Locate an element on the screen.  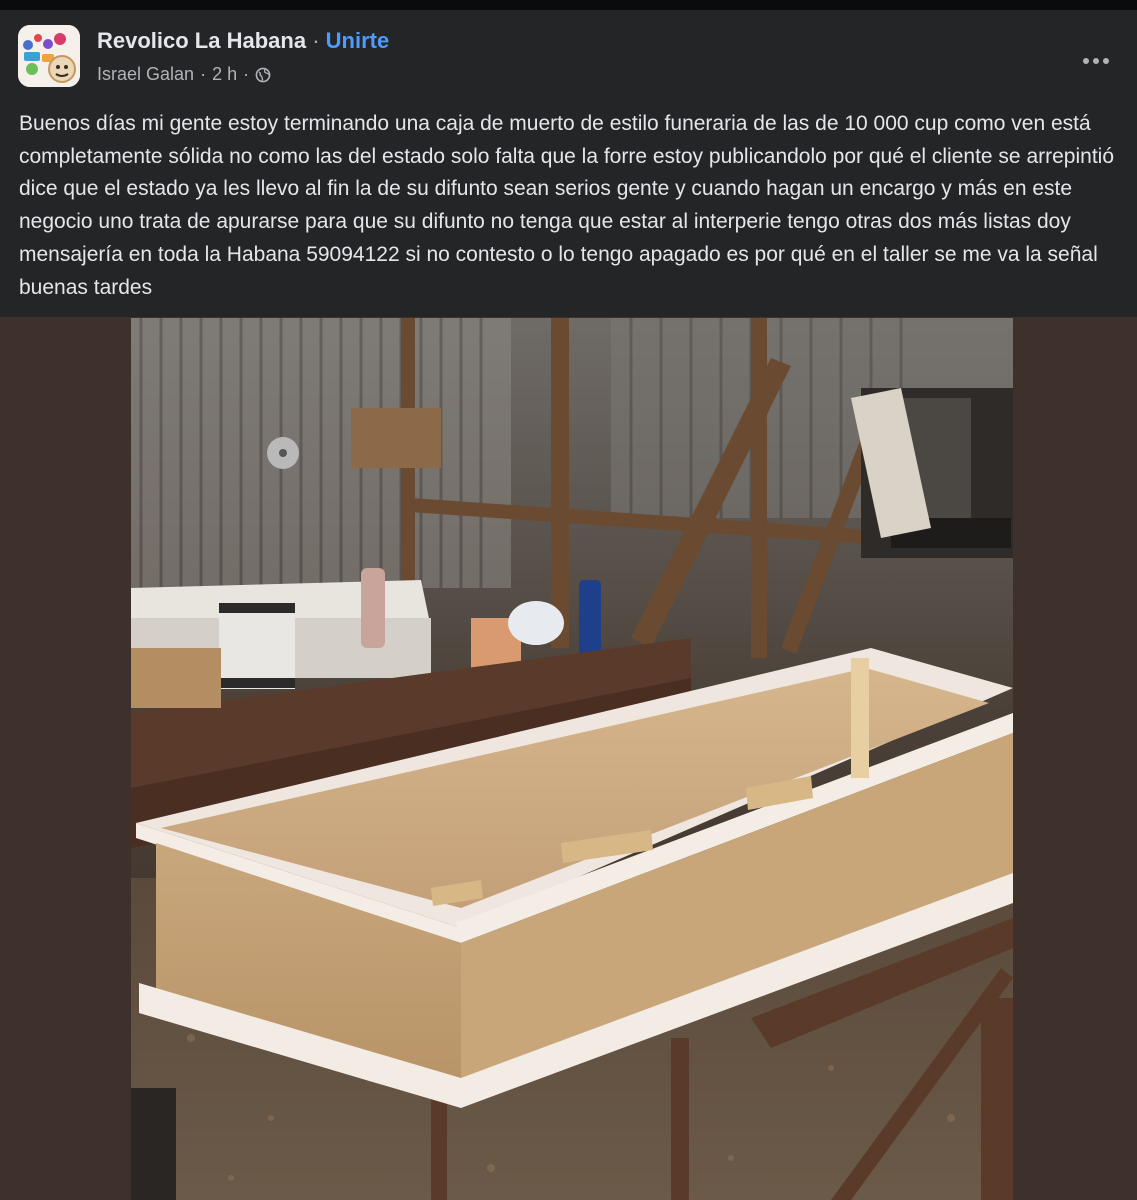
more-options-icon is located at coordinates (1096, 61).